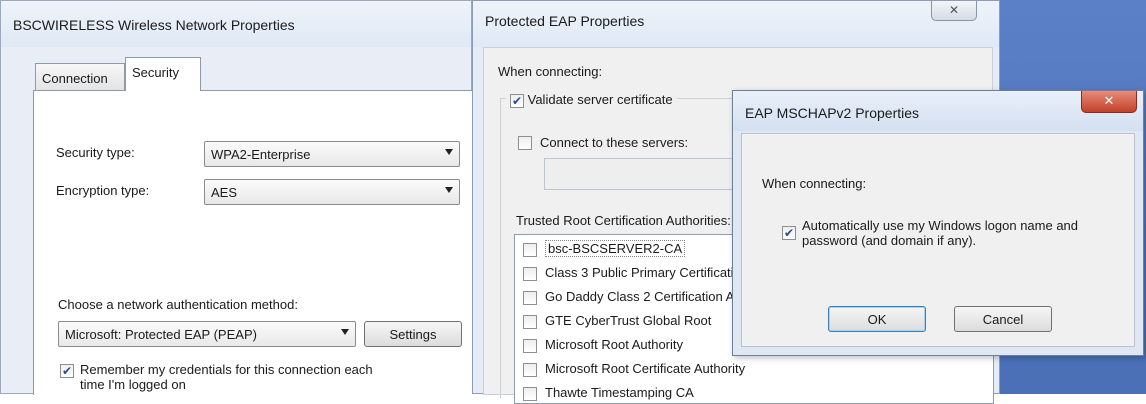  Describe the element at coordinates (600, 99) in the screenshot. I see `validate-cert-label: Validate server certificate` at that location.